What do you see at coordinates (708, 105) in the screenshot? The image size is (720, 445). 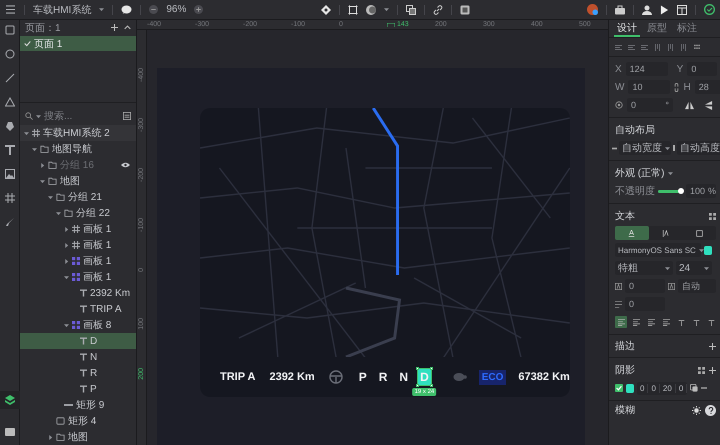 I see `flip-vertical-icon` at bounding box center [708, 105].